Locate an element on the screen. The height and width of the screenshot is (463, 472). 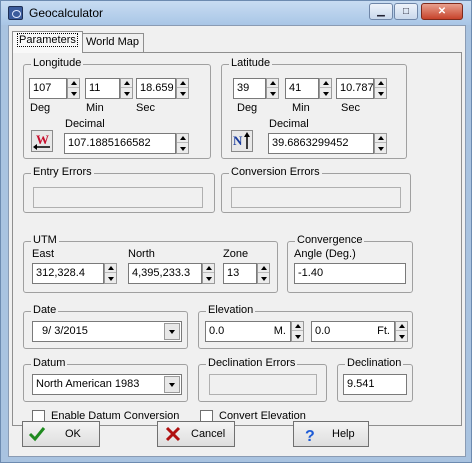
conversion-errors-label: Conversion Errors is located at coordinates (275, 172).